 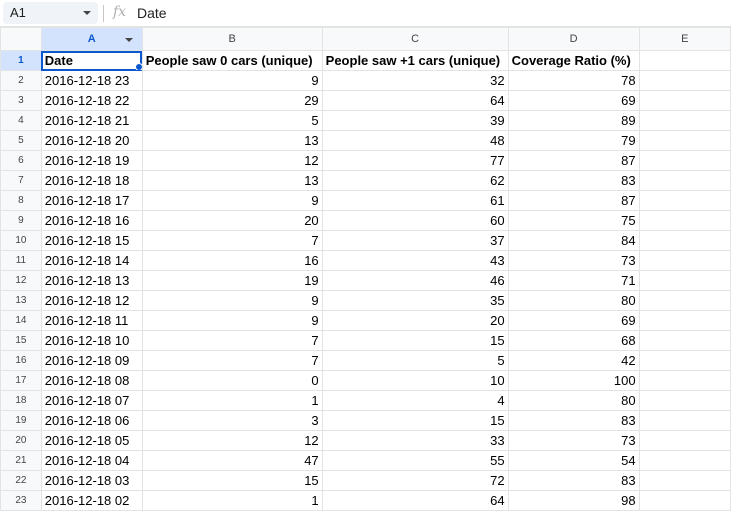 I want to click on row-header: 12, so click(x=21, y=280).